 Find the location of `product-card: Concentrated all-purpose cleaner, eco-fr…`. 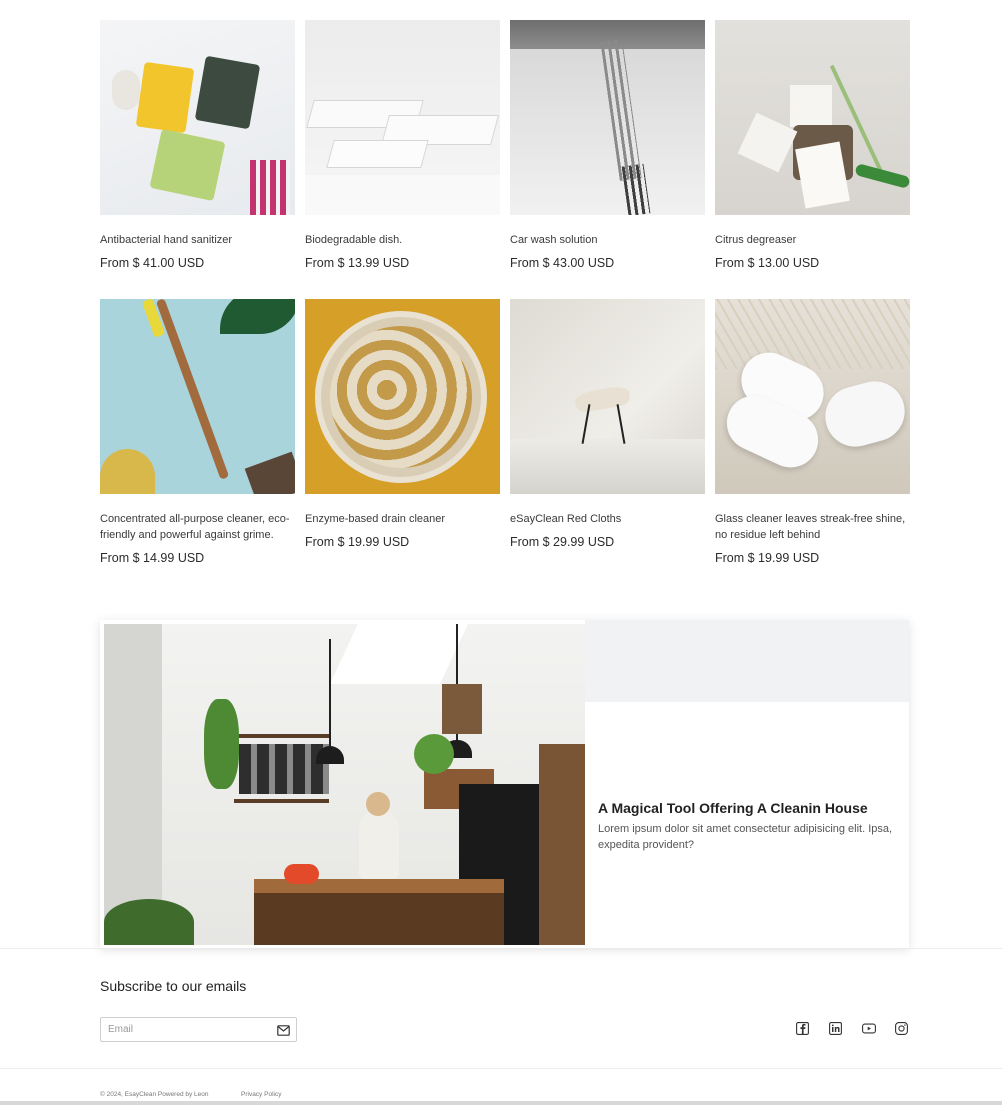

product-card: Concentrated all-purpose cleaner, eco-fr… is located at coordinates (197, 449).